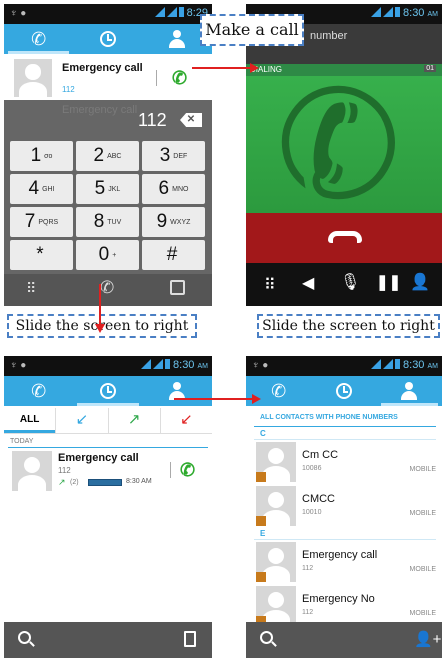 The height and width of the screenshot is (658, 446). What do you see at coordinates (164, 188) in the screenshot?
I see `key-digit: 6` at bounding box center [164, 188].